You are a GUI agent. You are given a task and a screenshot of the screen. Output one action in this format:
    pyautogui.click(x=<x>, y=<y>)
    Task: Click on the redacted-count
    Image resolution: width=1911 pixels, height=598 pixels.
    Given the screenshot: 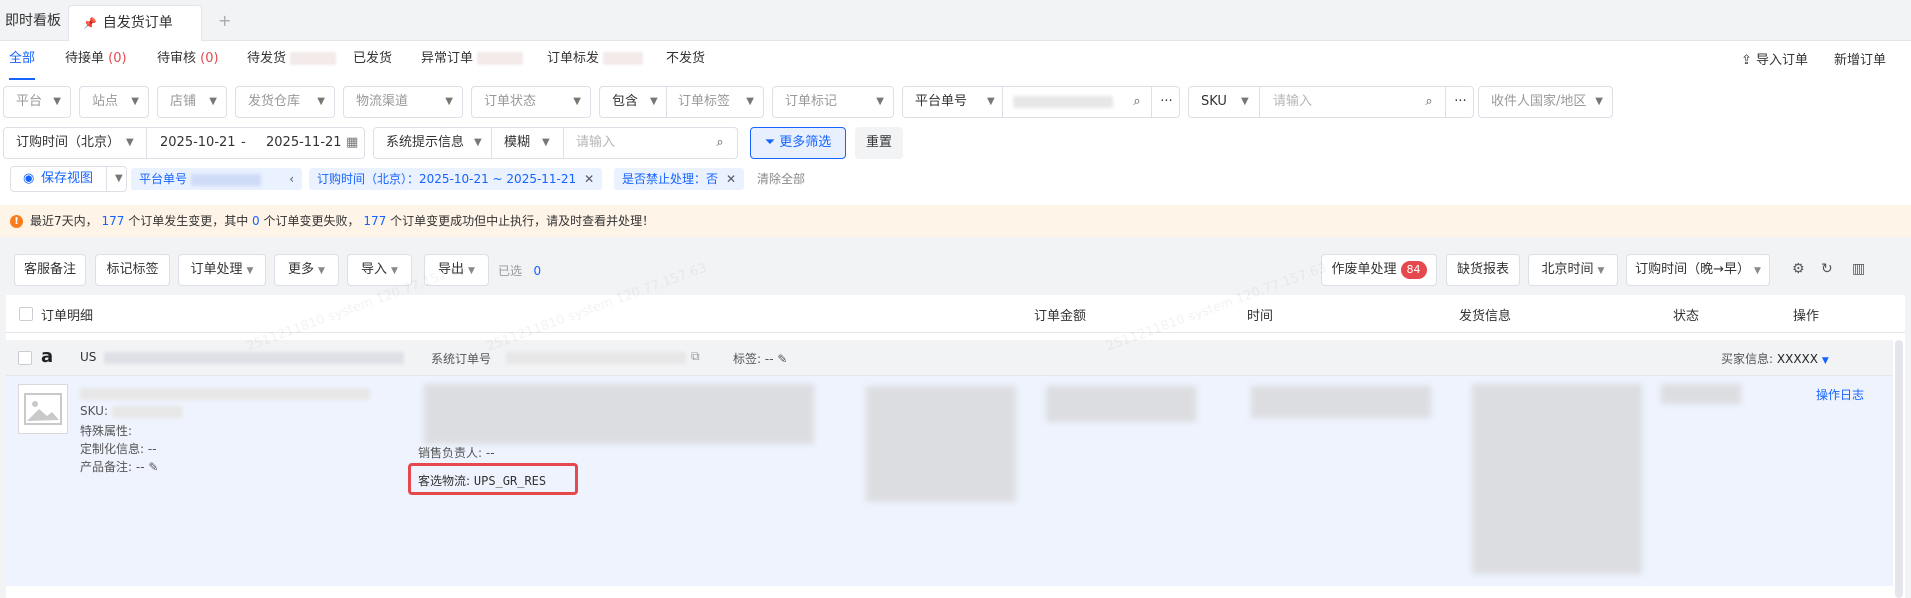 What is the action you would take?
    pyautogui.click(x=500, y=58)
    